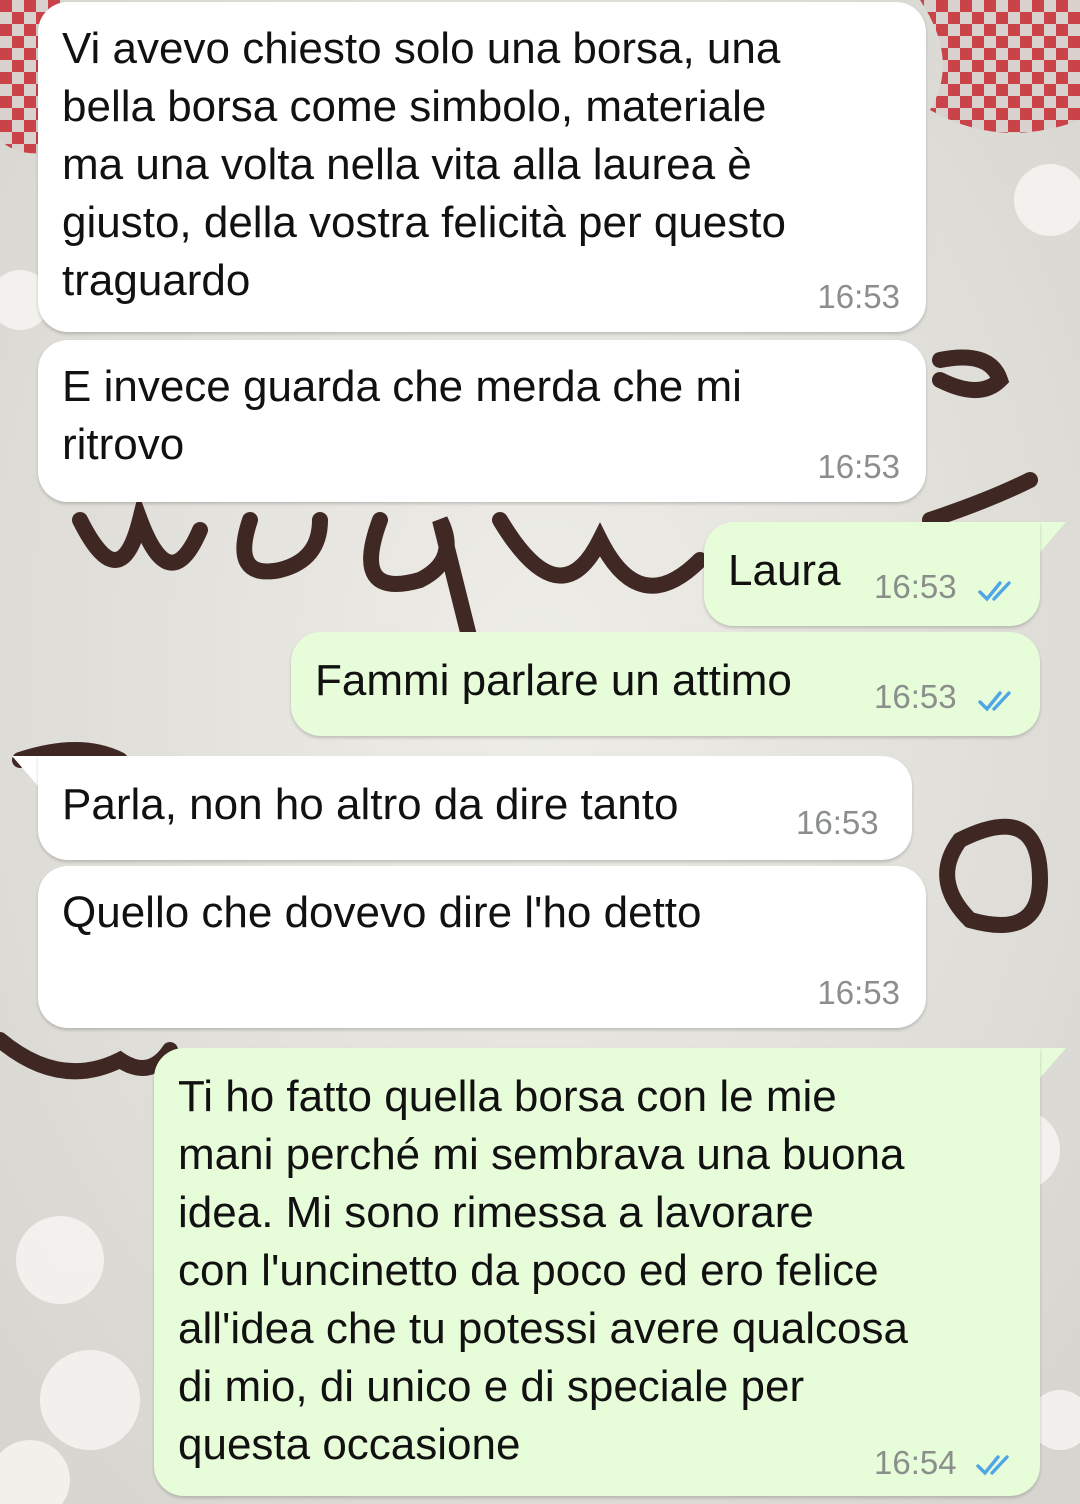 Image resolution: width=1080 pixels, height=1504 pixels. What do you see at coordinates (402, 415) in the screenshot?
I see `message-text: E invece guarda che merda che mi ritrovo` at bounding box center [402, 415].